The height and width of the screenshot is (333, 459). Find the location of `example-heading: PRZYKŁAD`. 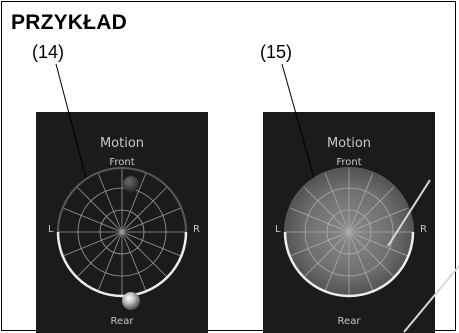

example-heading: PRZYKŁAD is located at coordinates (69, 22).